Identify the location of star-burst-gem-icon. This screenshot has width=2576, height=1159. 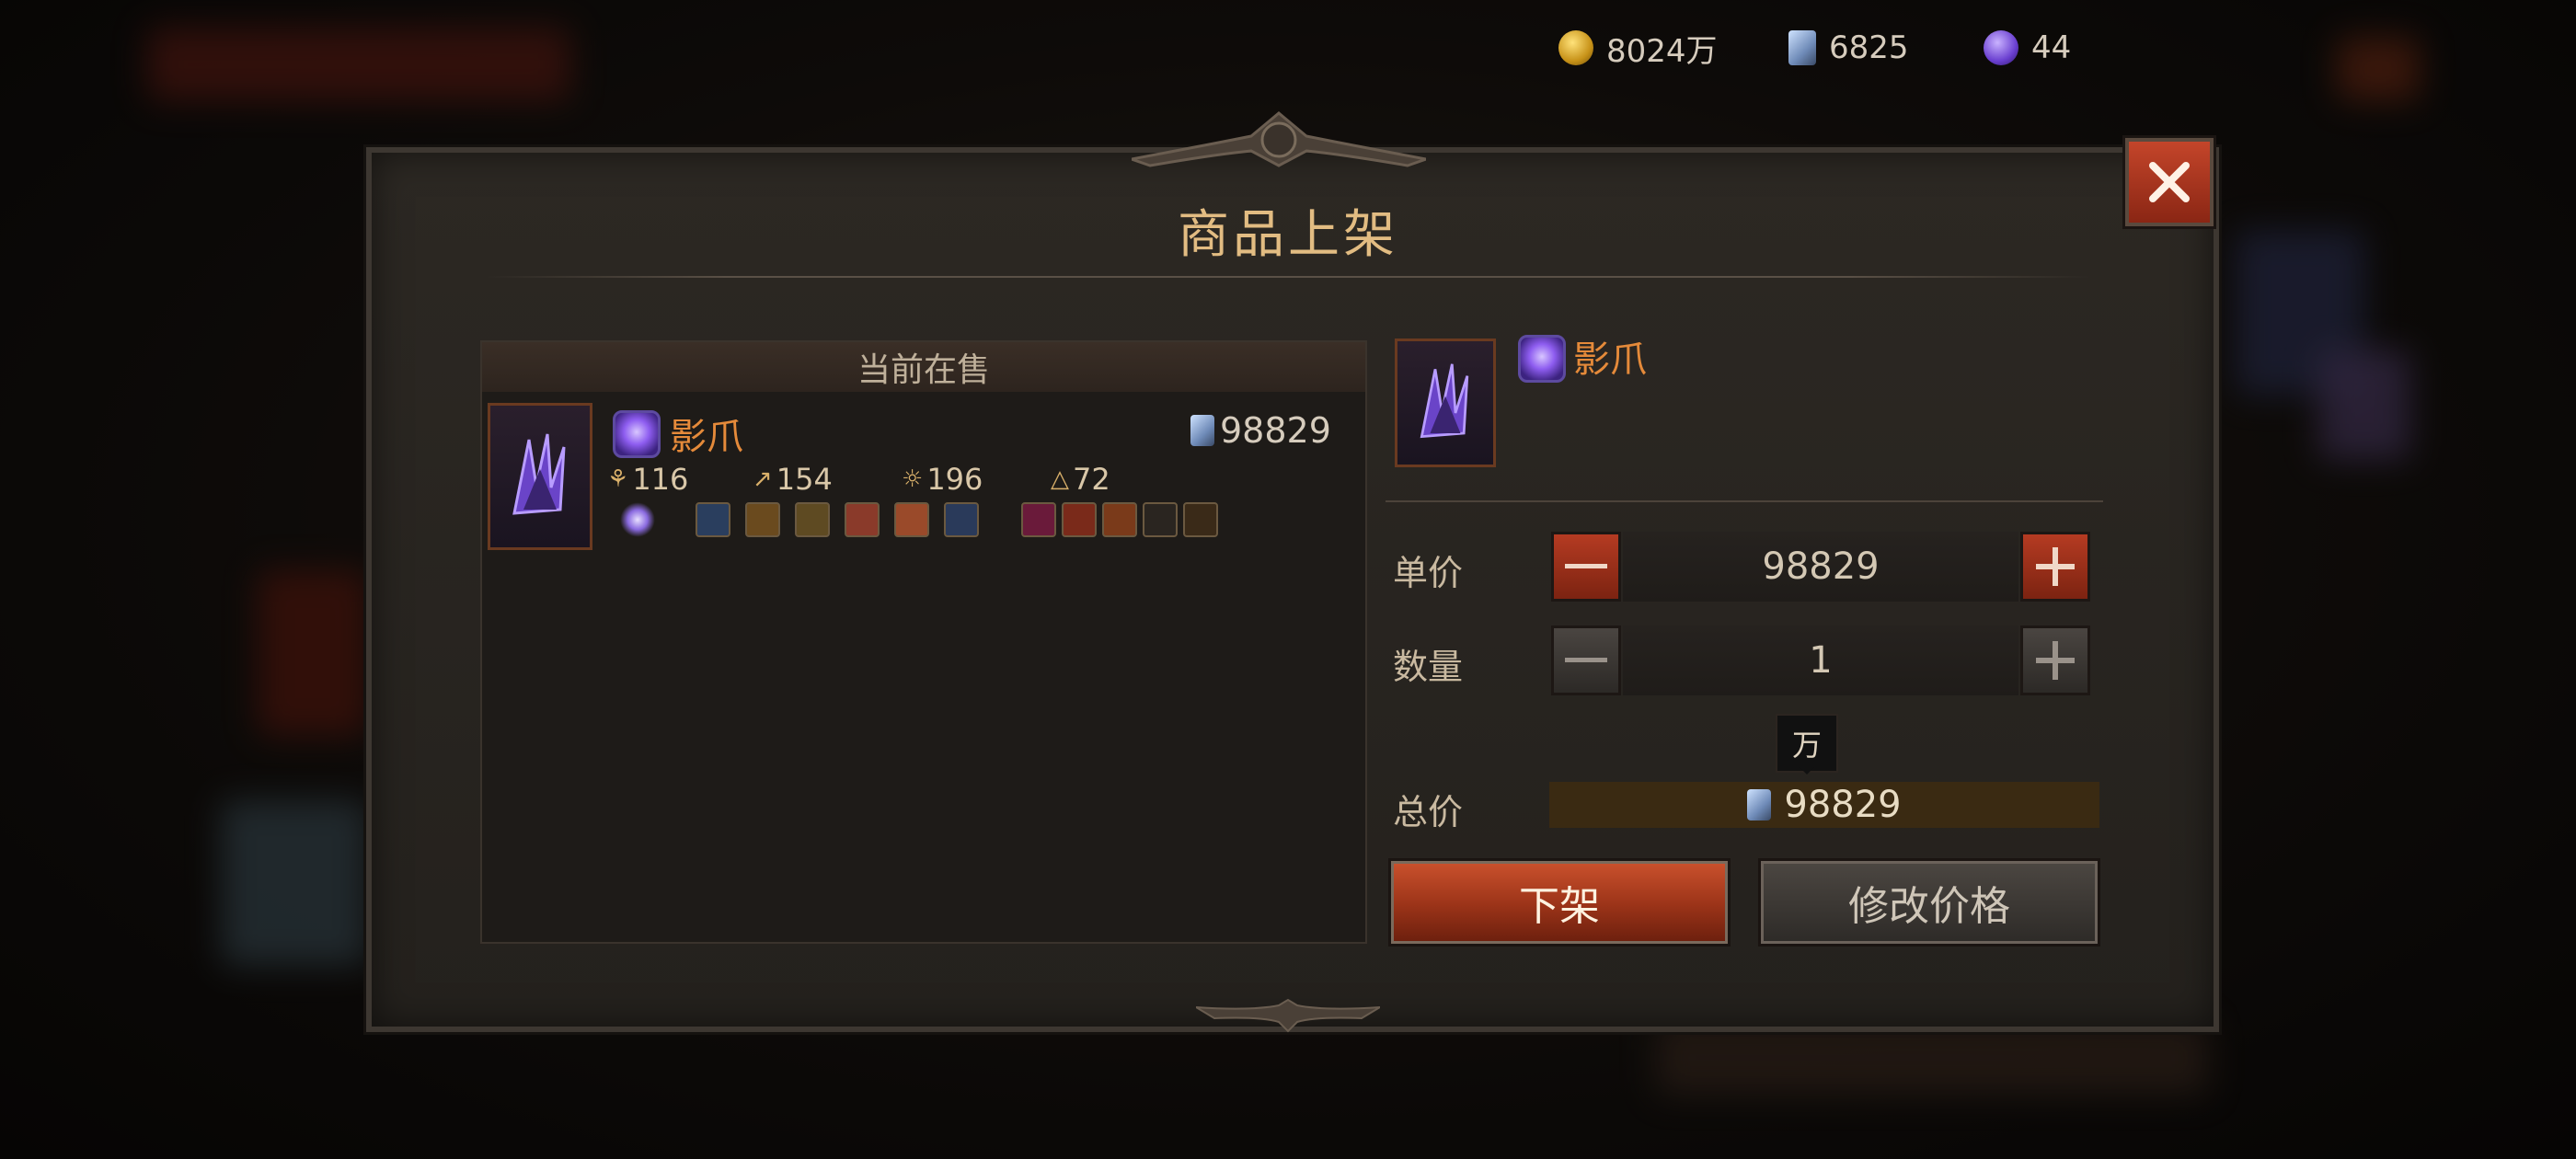
(637, 519).